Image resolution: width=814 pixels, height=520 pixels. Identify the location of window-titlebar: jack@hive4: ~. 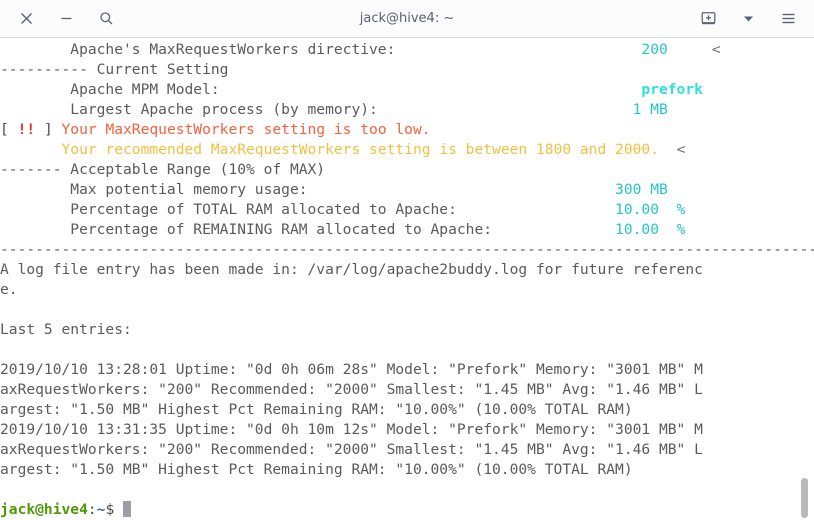
(407, 19).